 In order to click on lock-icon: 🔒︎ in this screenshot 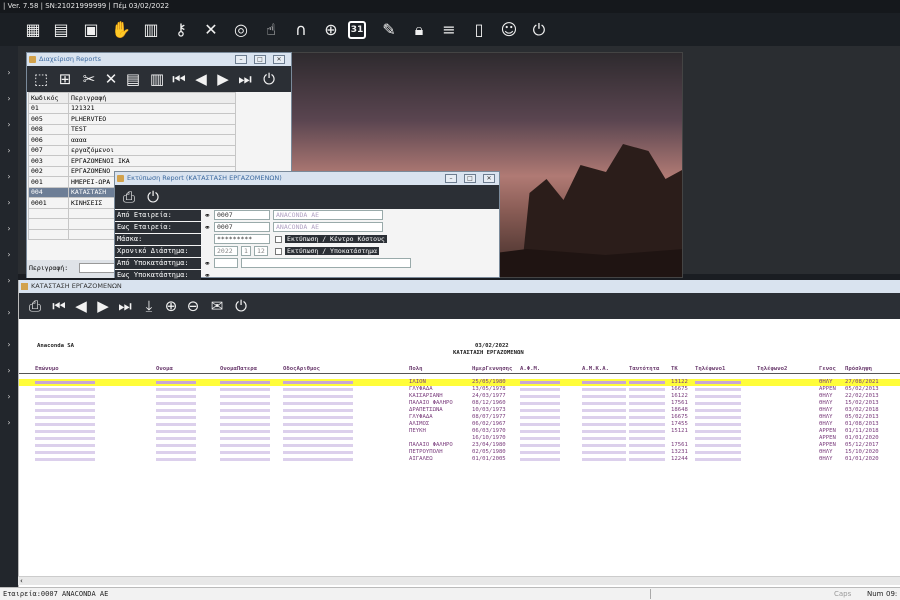, I will do `click(419, 30)`.